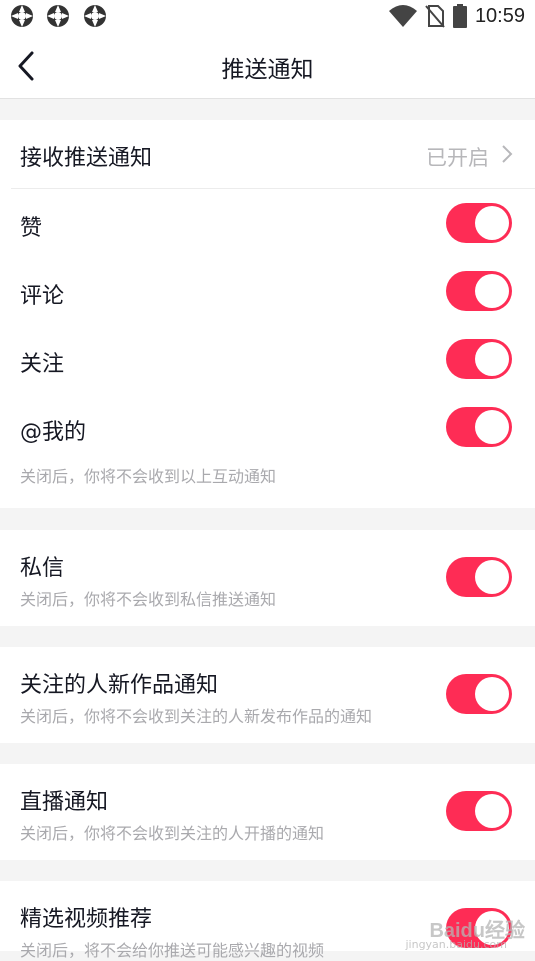 The height and width of the screenshot is (961, 535). What do you see at coordinates (64, 802) in the screenshot?
I see `live-label: 直播通知` at bounding box center [64, 802].